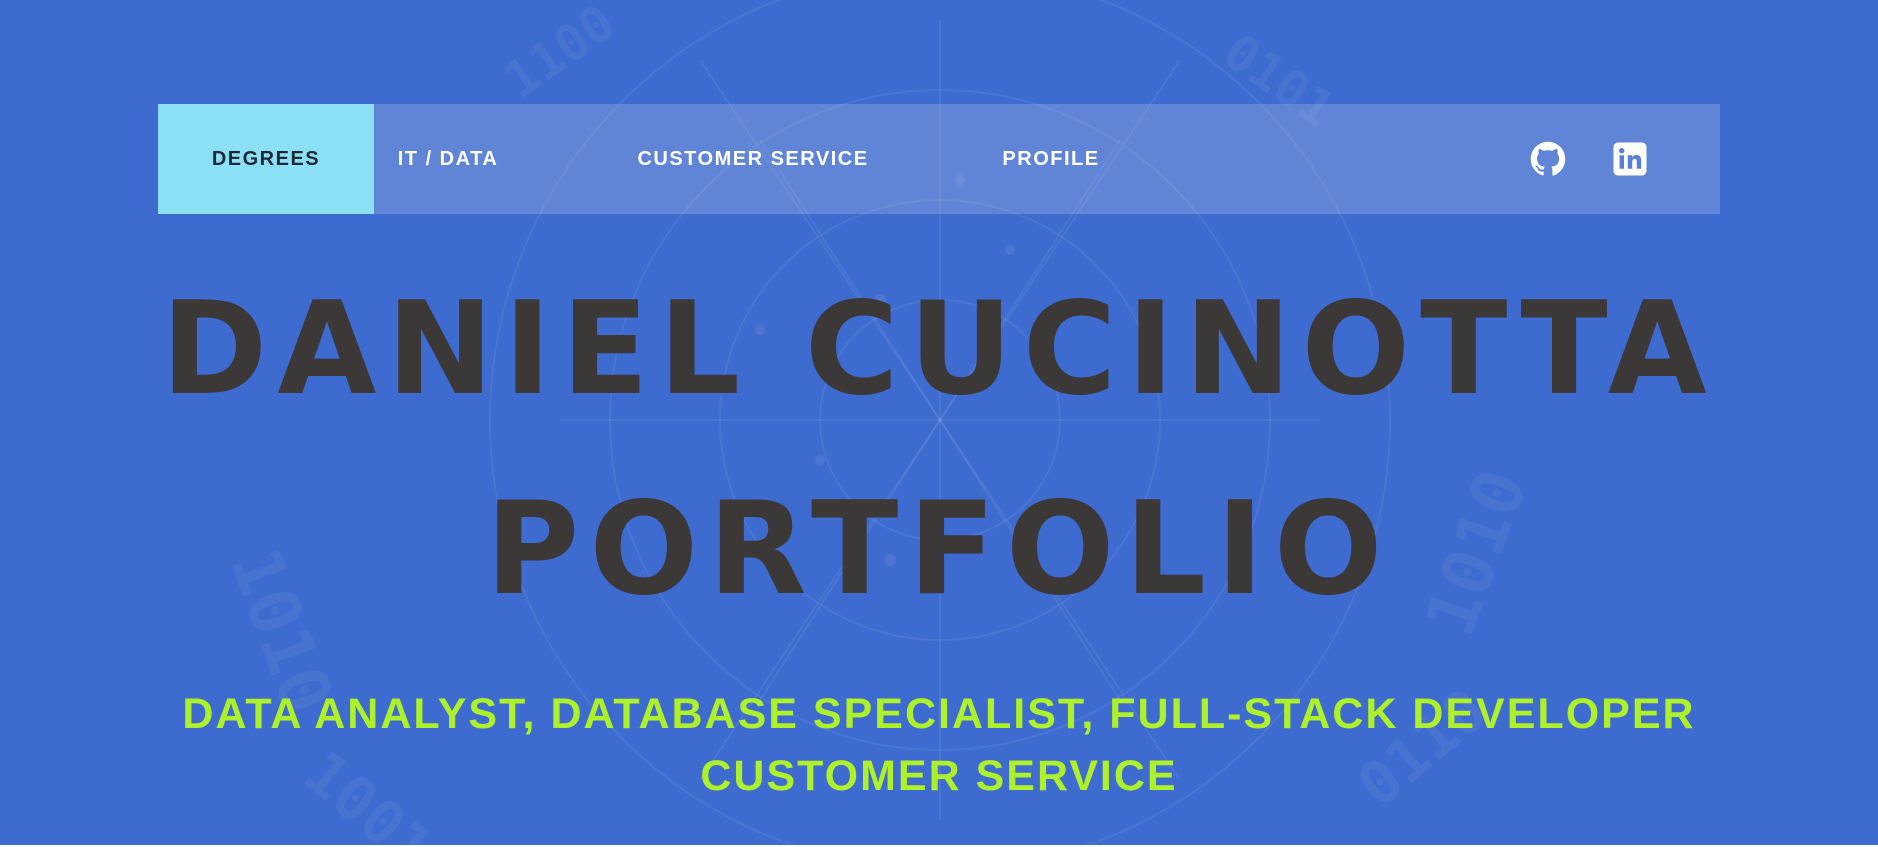 Image resolution: width=1878 pixels, height=847 pixels. Describe the element at coordinates (448, 159) in the screenshot. I see `nav-item-it-data: IT / DATA` at that location.